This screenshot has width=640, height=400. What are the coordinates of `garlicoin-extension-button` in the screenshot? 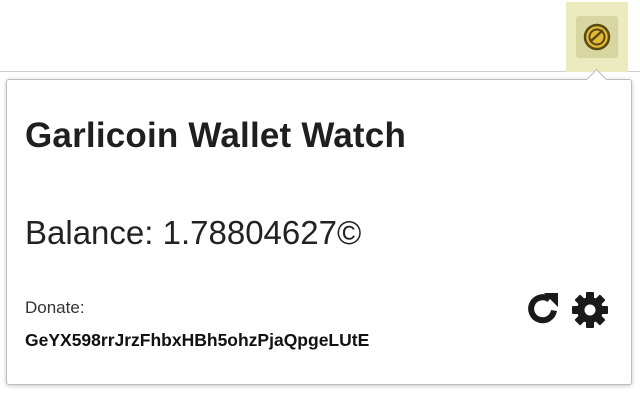 It's located at (597, 37).